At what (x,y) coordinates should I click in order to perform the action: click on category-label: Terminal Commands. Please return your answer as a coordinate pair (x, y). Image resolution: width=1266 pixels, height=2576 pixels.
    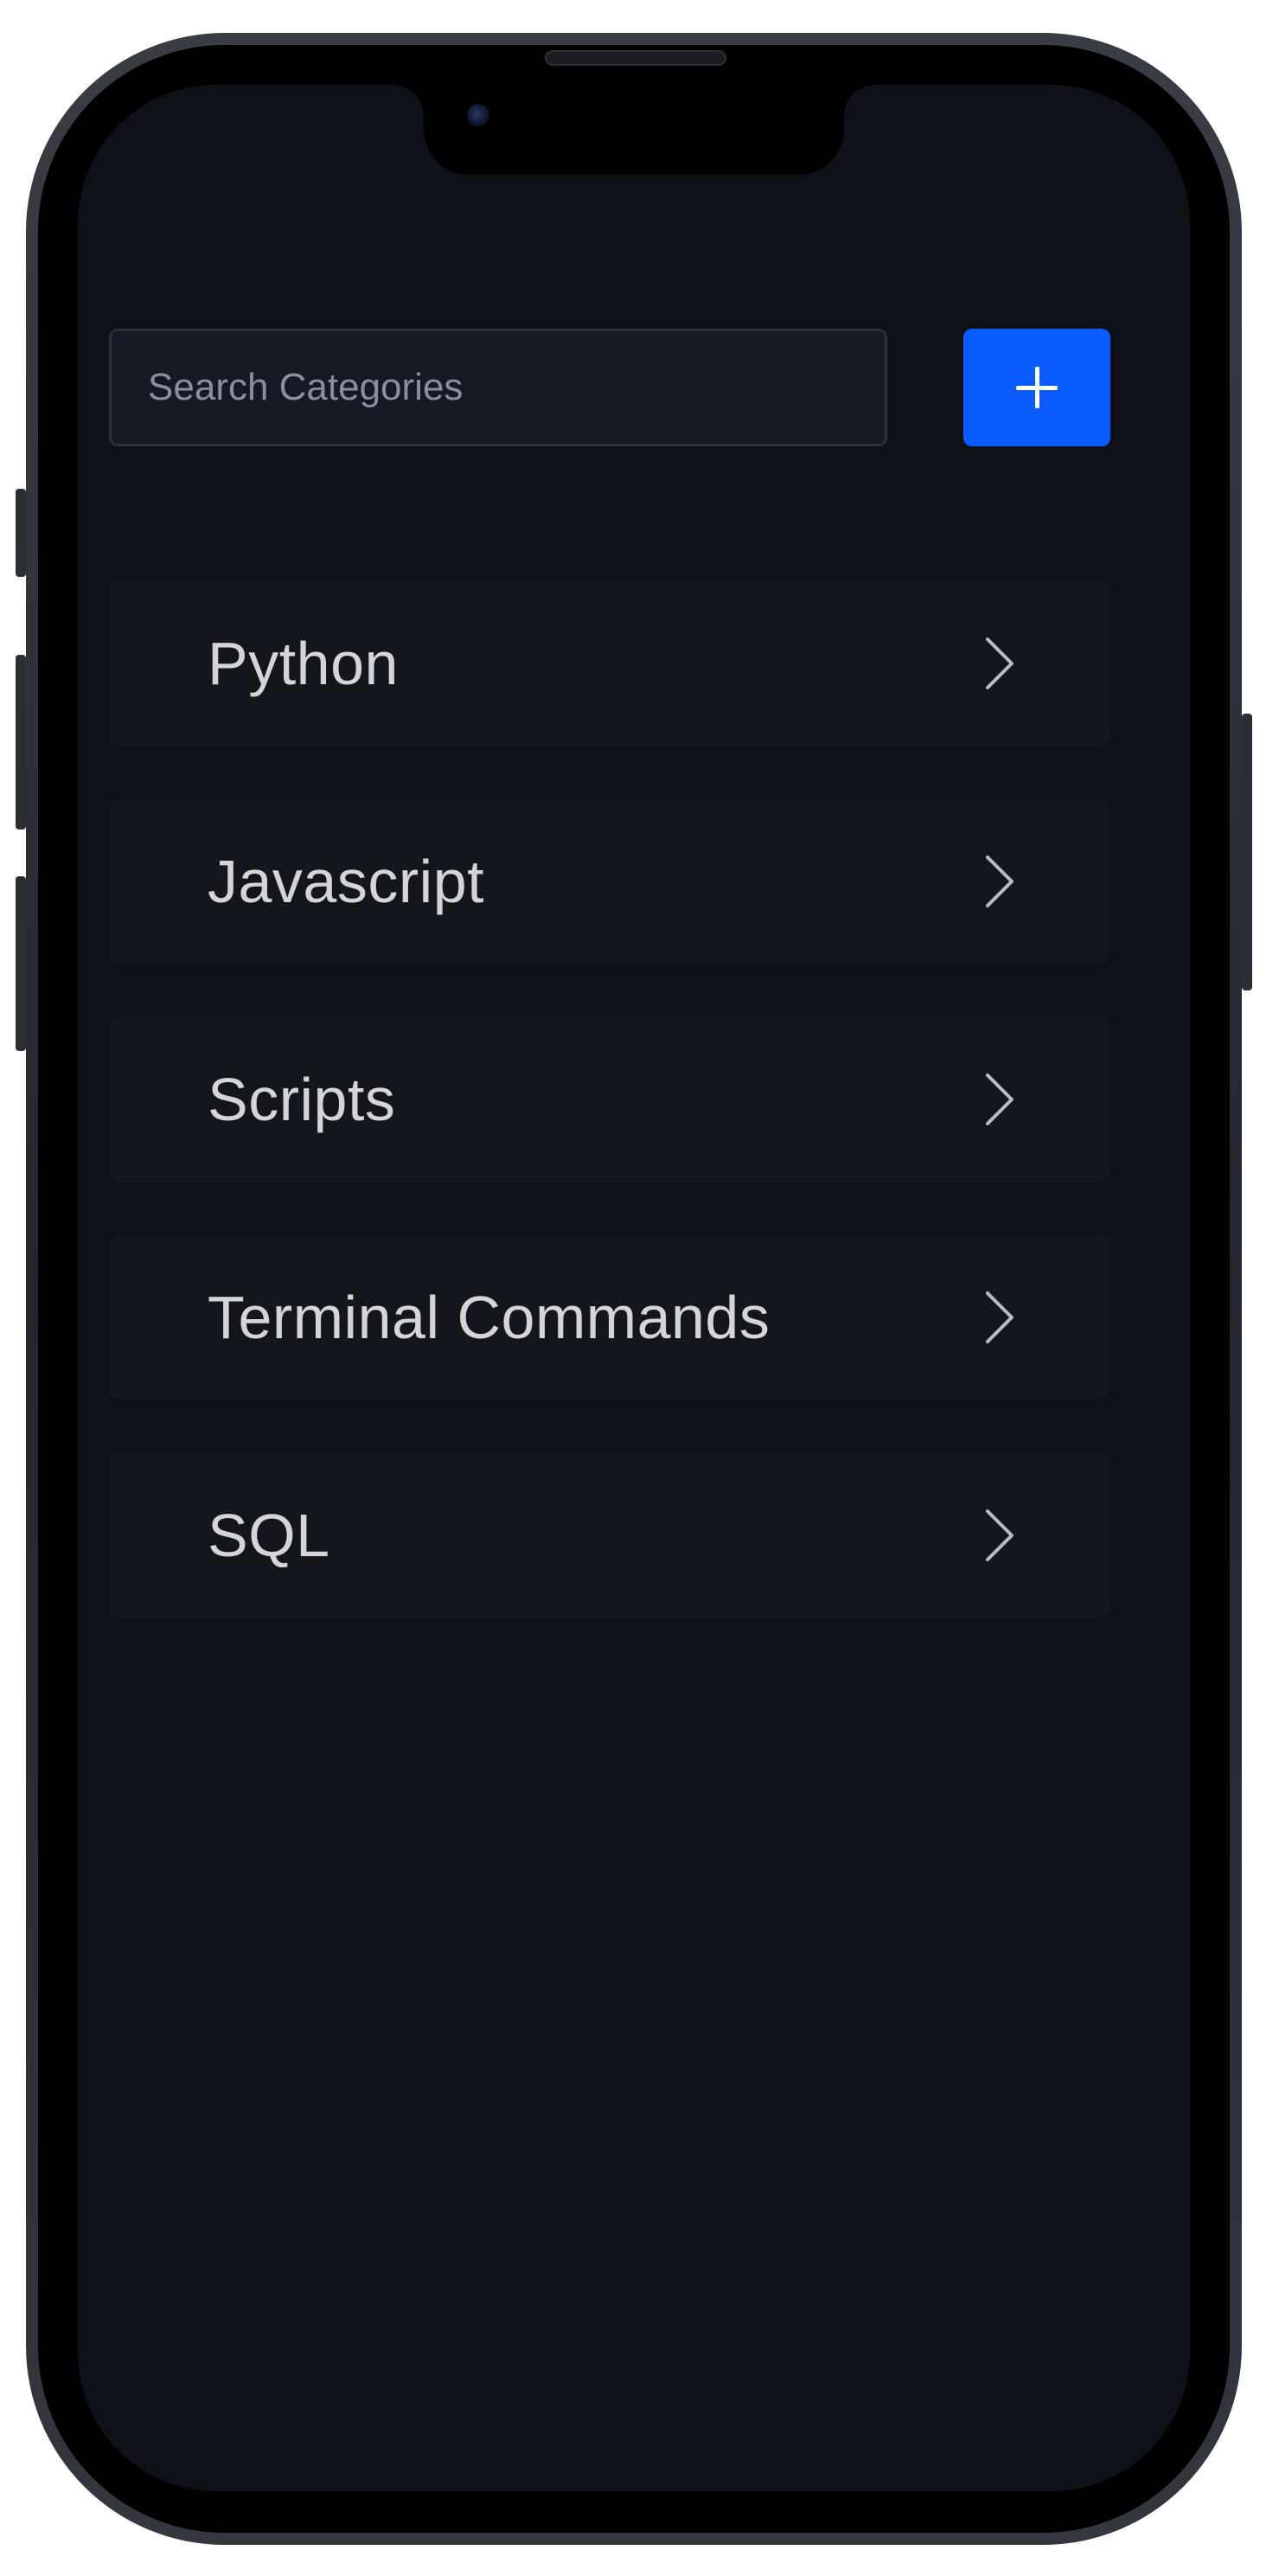
    Looking at the image, I should click on (489, 1317).